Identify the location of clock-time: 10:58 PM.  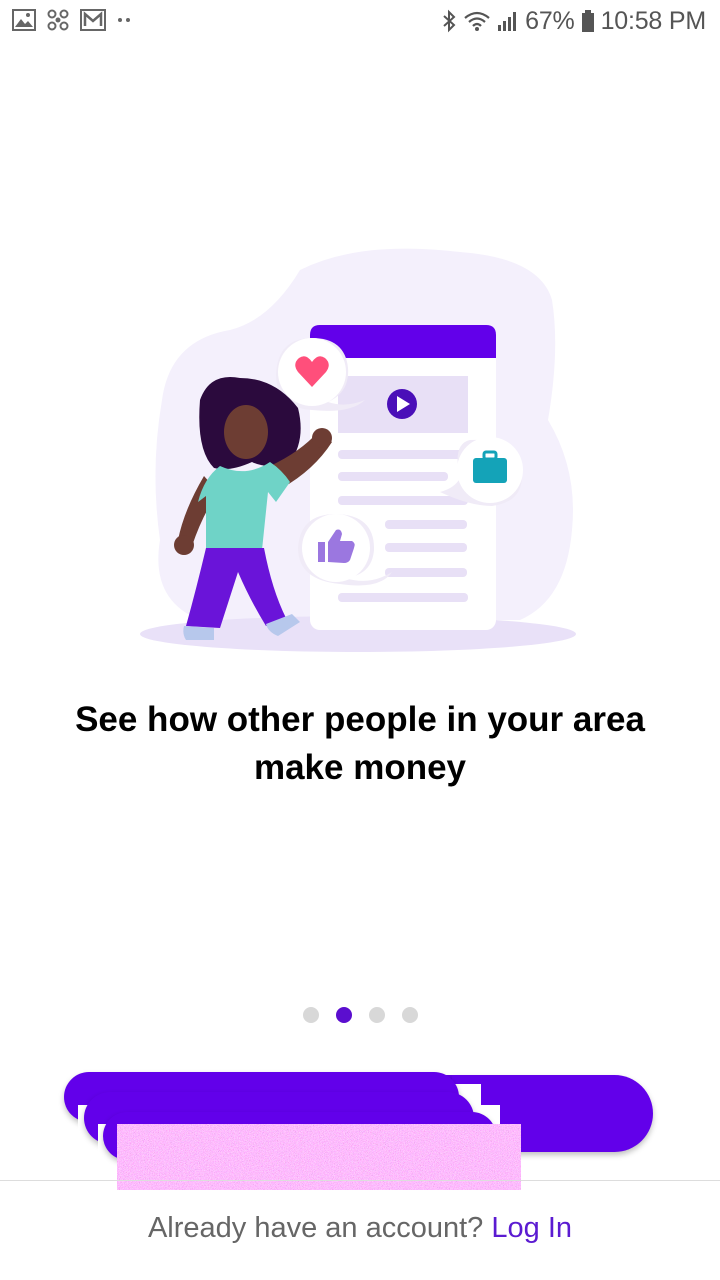
(653, 20).